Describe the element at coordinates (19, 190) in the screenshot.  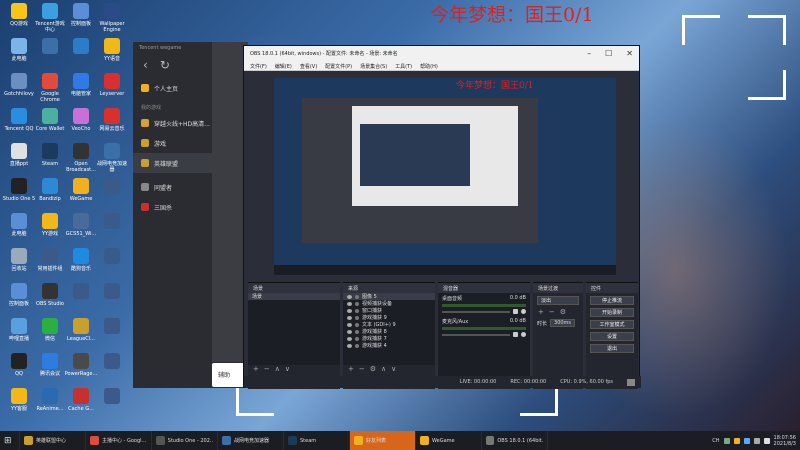
I see `desktop-icon: Studio One 5` at that location.